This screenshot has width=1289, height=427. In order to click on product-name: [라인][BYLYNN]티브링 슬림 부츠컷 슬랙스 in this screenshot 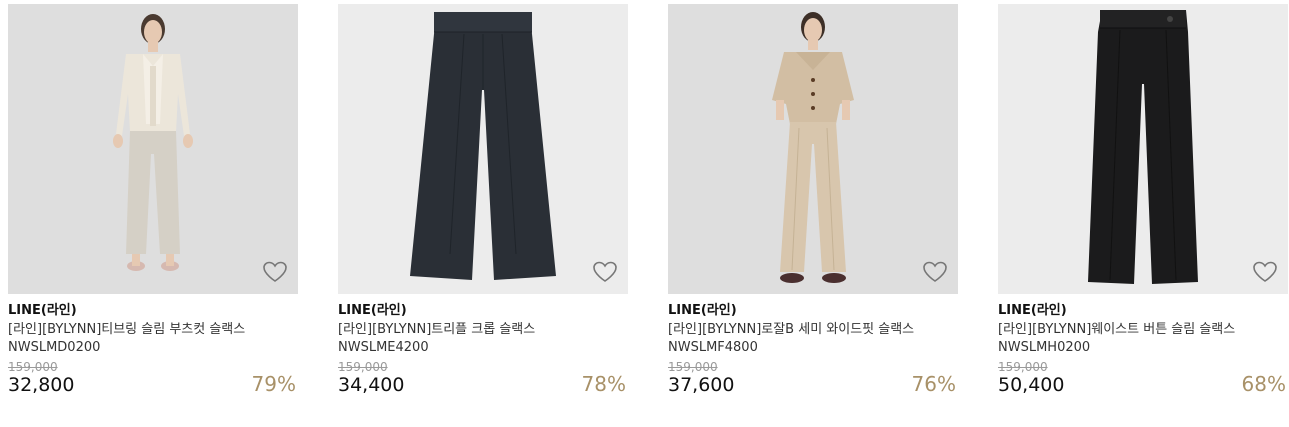, I will do `click(153, 330)`.